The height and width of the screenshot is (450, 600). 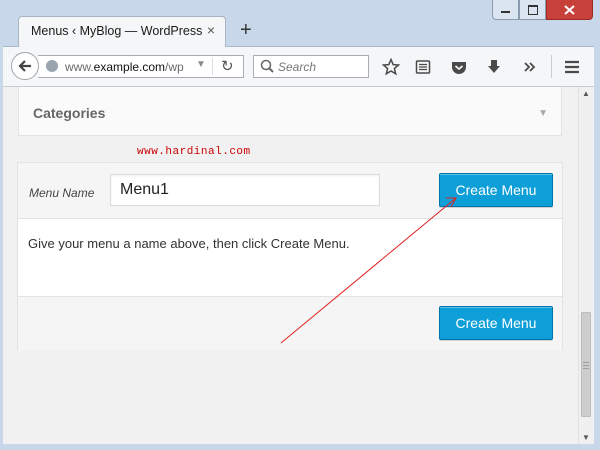 What do you see at coordinates (52, 66) in the screenshot?
I see `globe-icon` at bounding box center [52, 66].